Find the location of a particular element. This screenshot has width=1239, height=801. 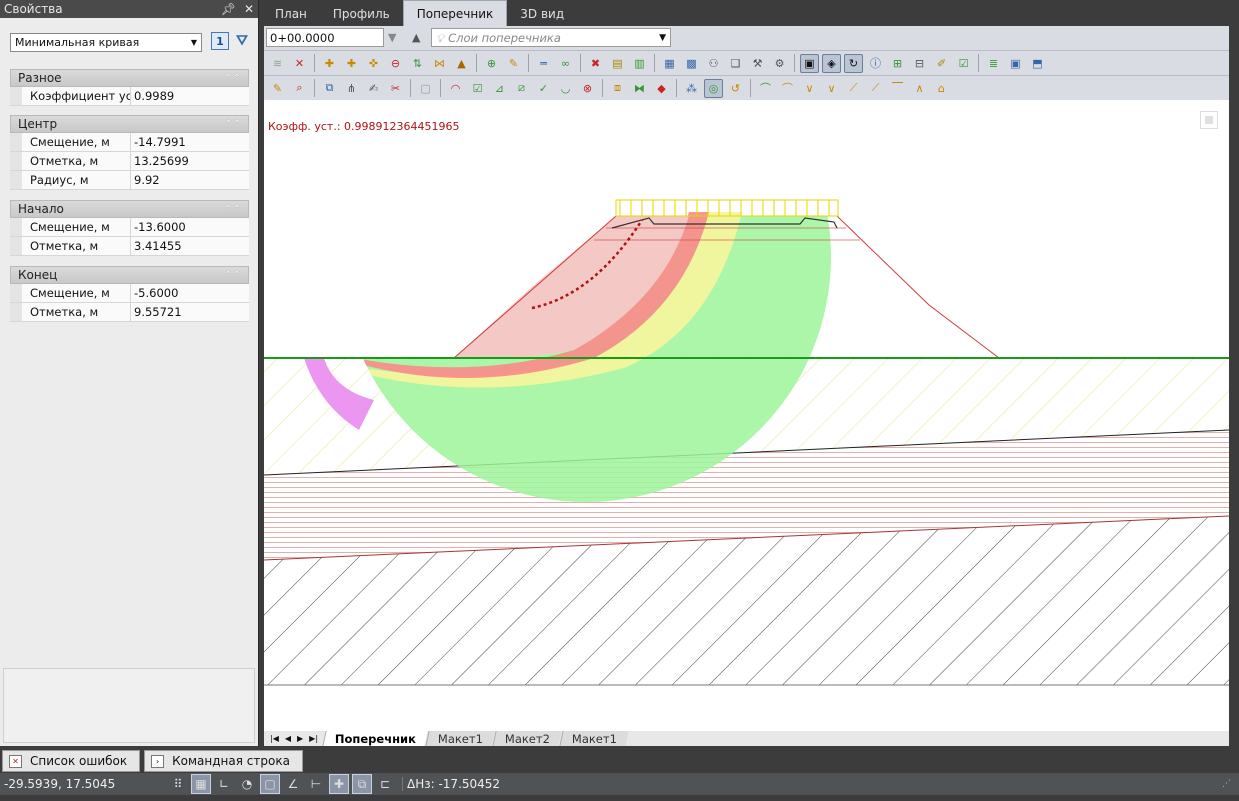

check-icon: ✓ is located at coordinates (543, 88).